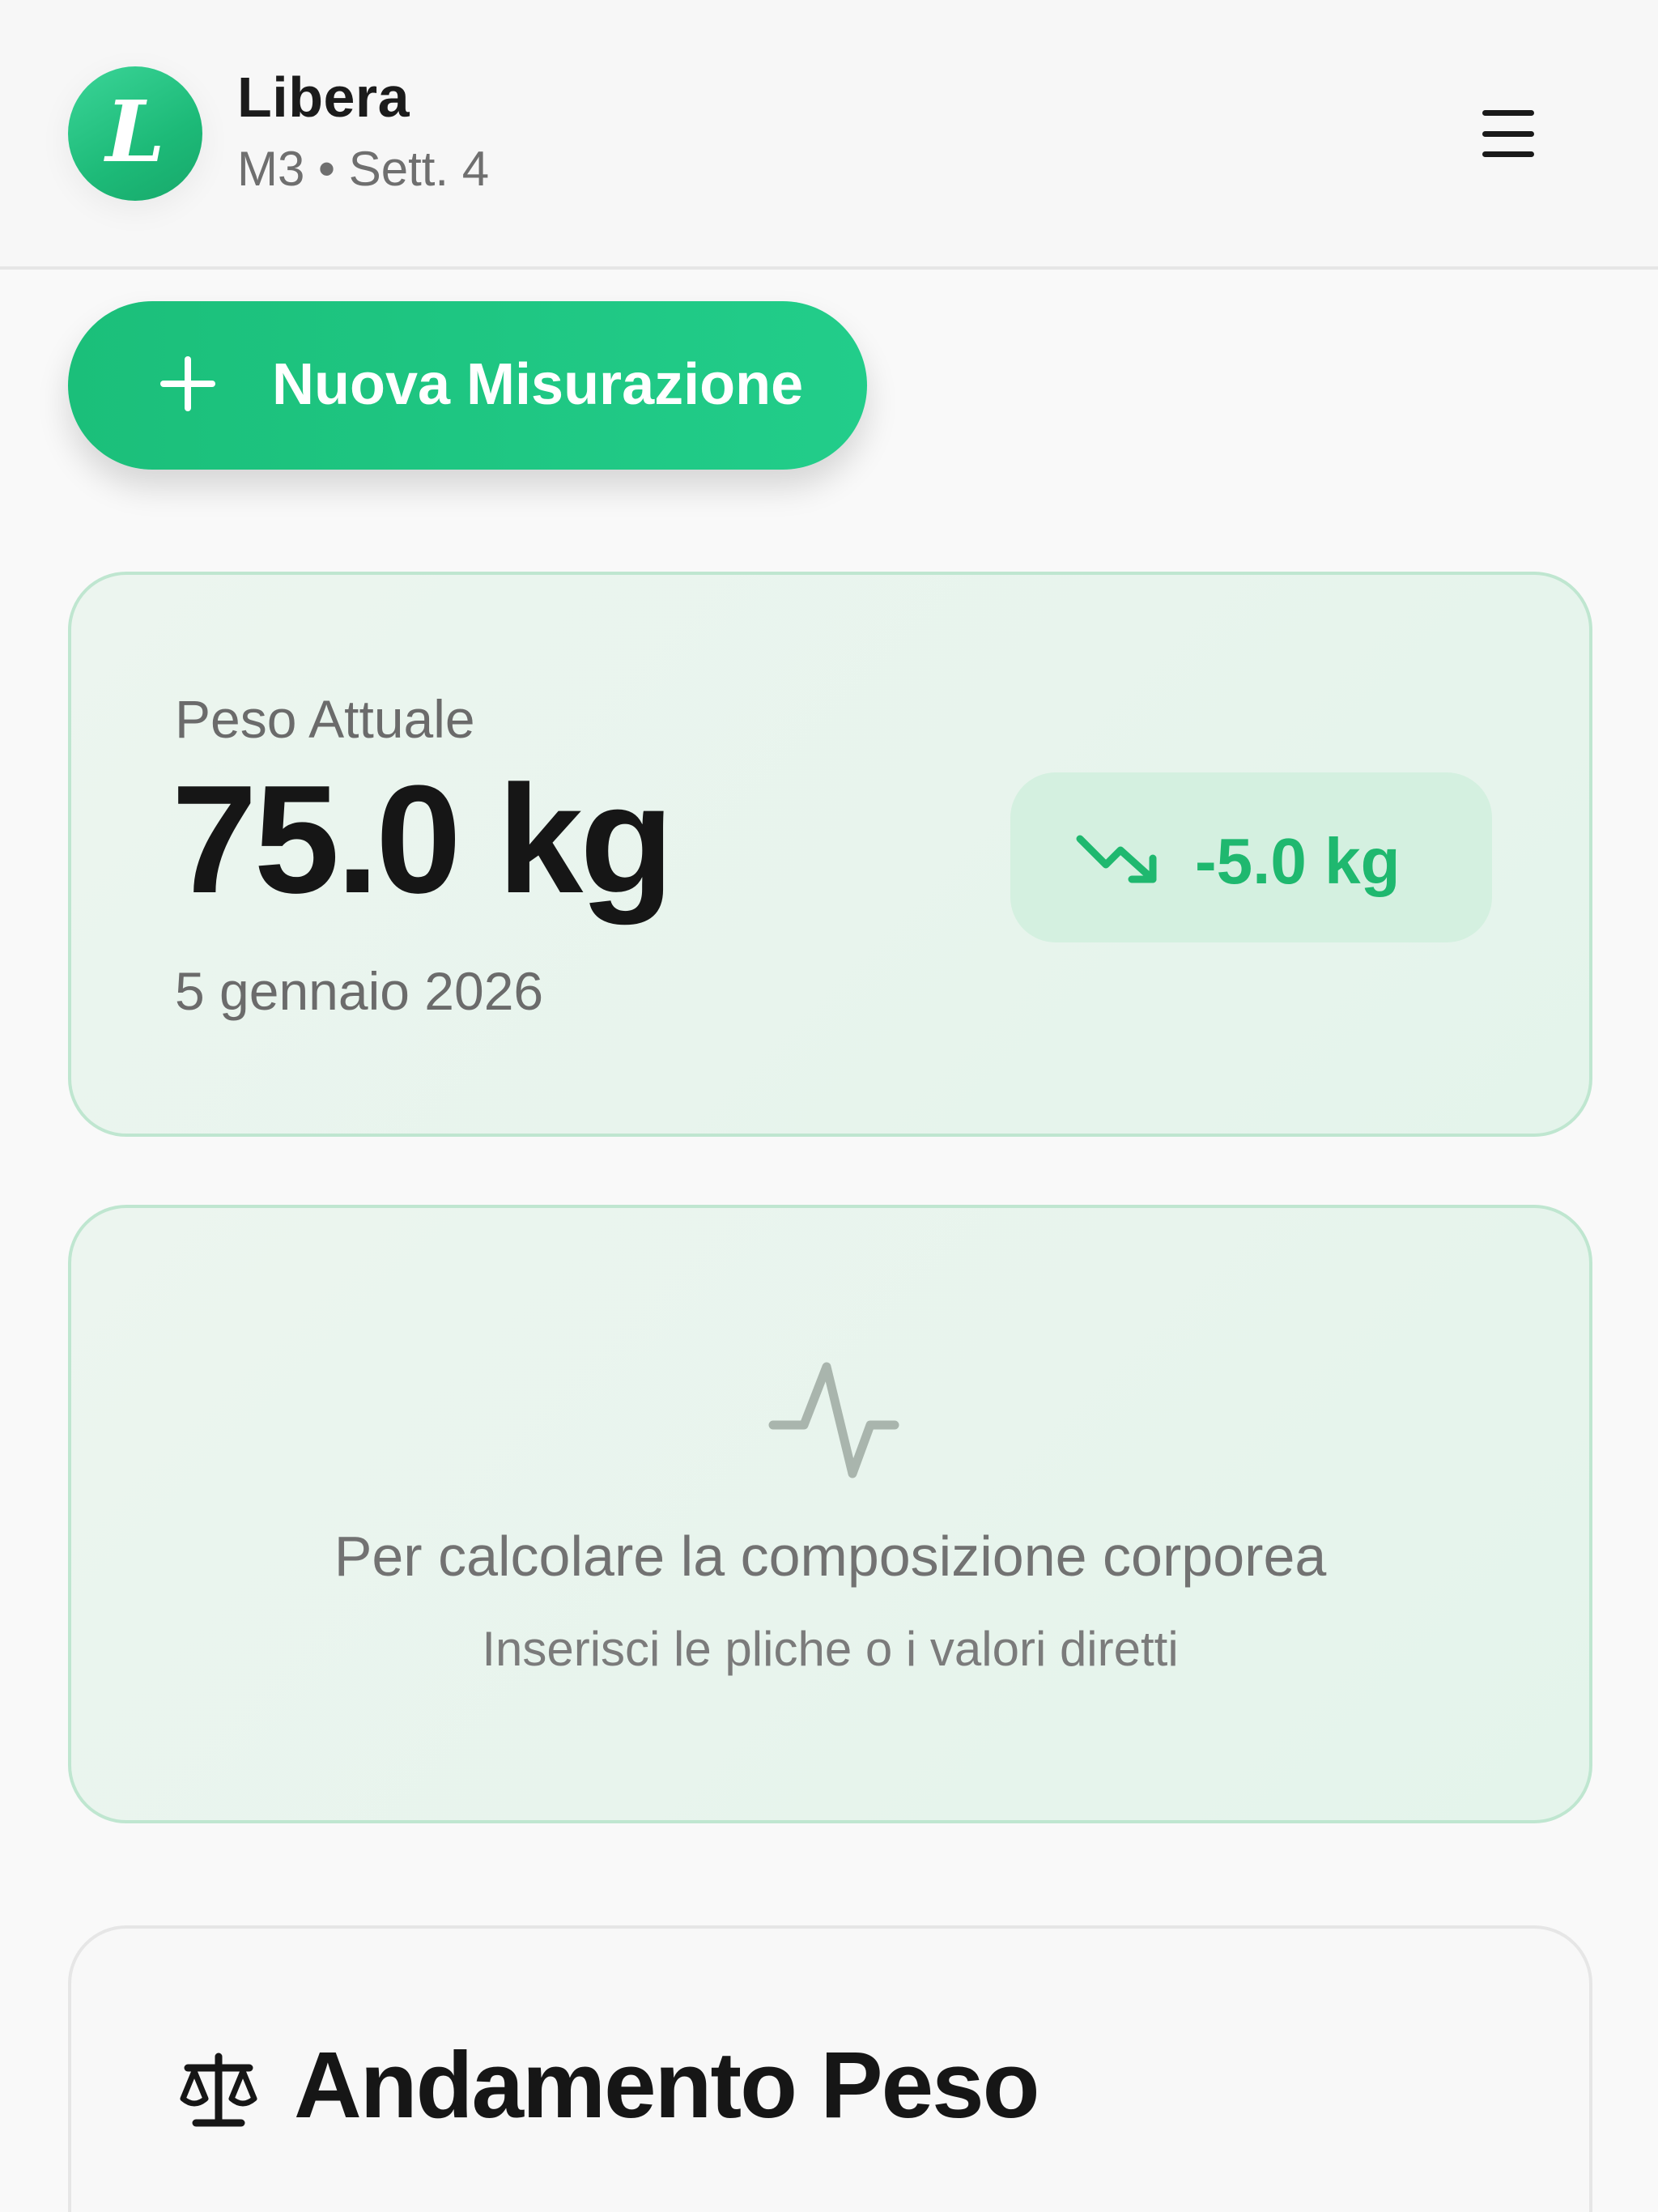 Image resolution: width=1658 pixels, height=2212 pixels. I want to click on activity-pulse-icon, so click(833, 1420).